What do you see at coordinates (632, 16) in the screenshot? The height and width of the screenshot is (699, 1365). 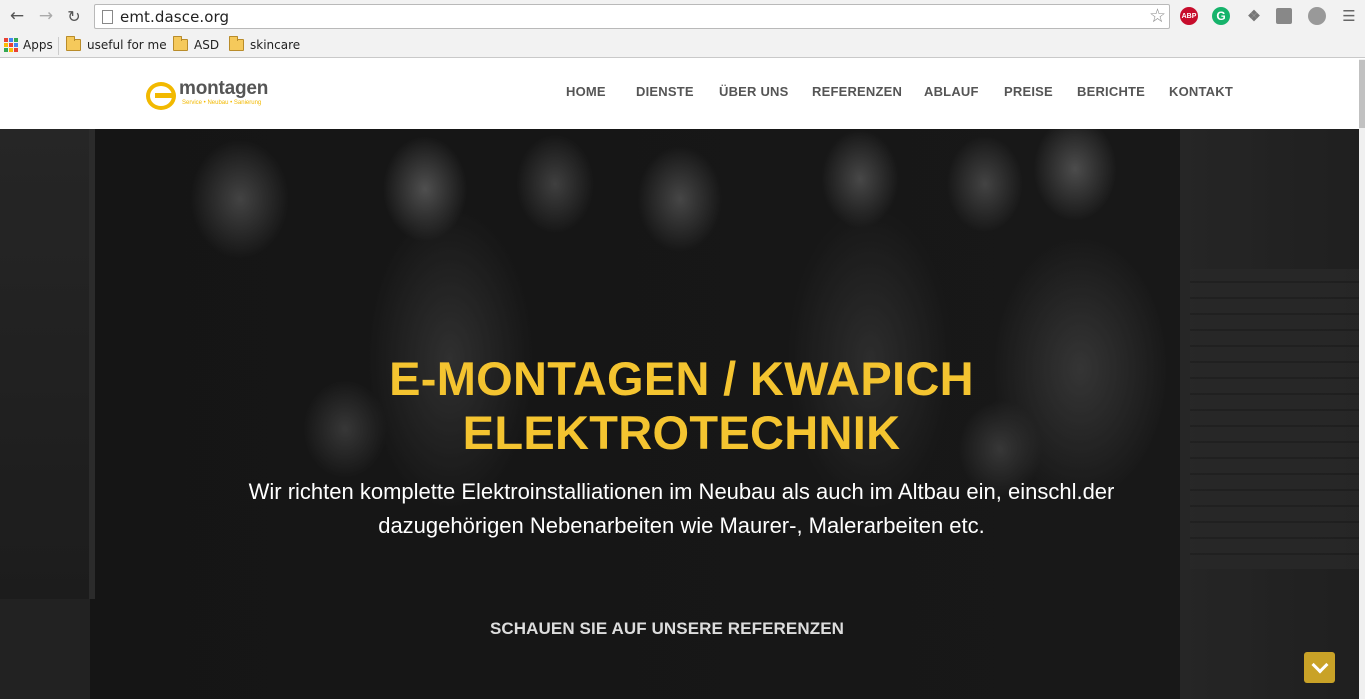 I see `address-bar: emt.dasce.org ☆` at bounding box center [632, 16].